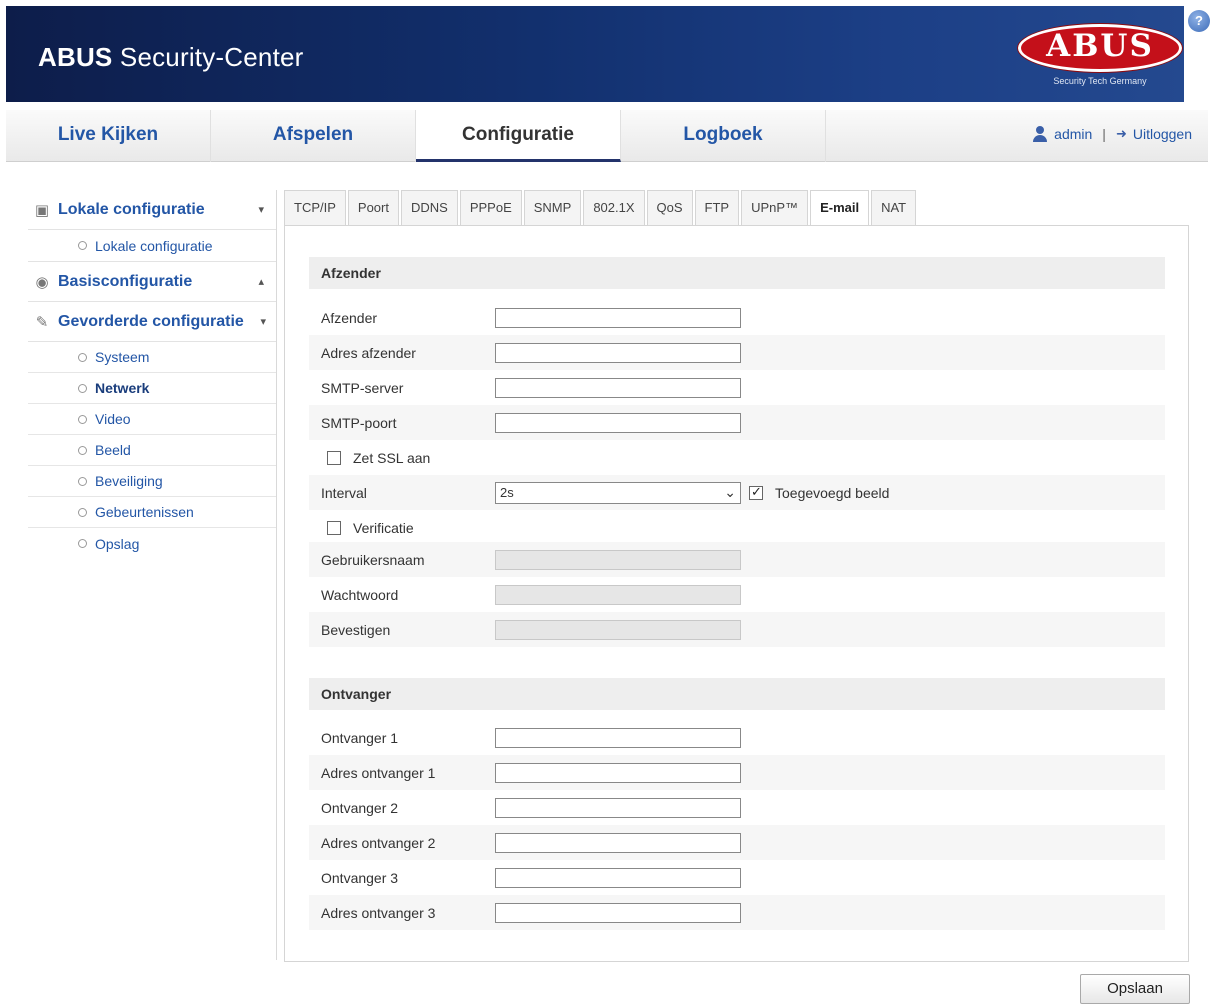 The width and height of the screenshot is (1217, 1004). I want to click on form-row-receiver-1: Ontvanger 1, so click(737, 737).